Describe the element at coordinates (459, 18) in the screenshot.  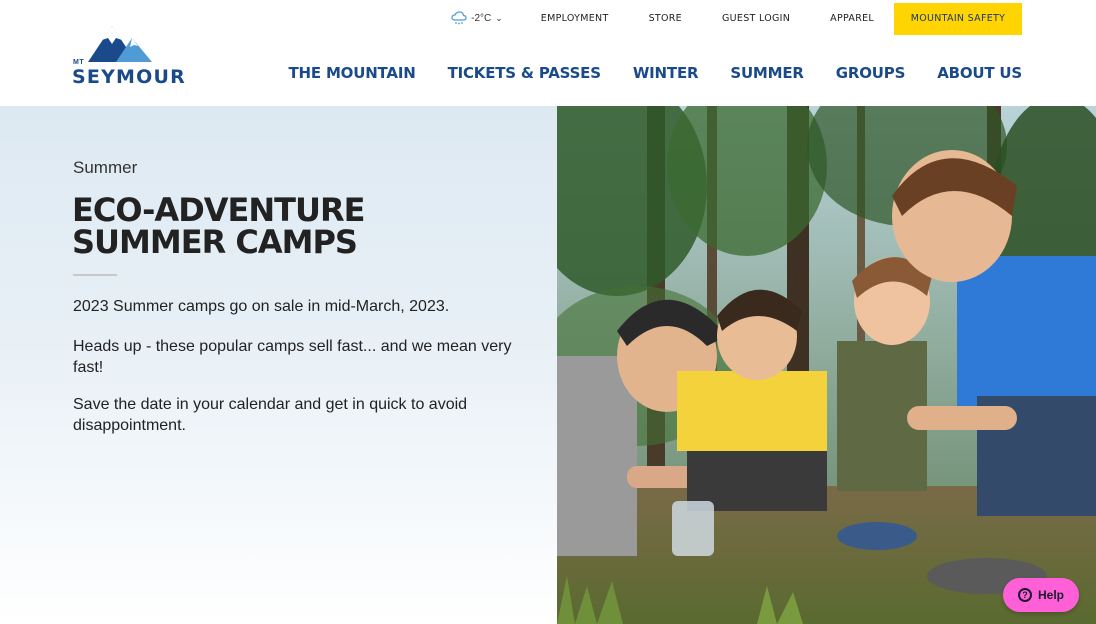
I see `cloud-snow-icon` at that location.